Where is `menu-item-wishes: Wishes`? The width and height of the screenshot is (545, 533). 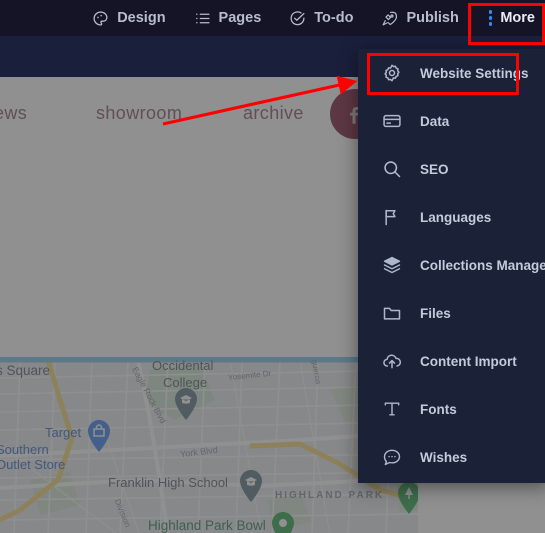
menu-item-wishes: Wishes is located at coordinates (451, 457).